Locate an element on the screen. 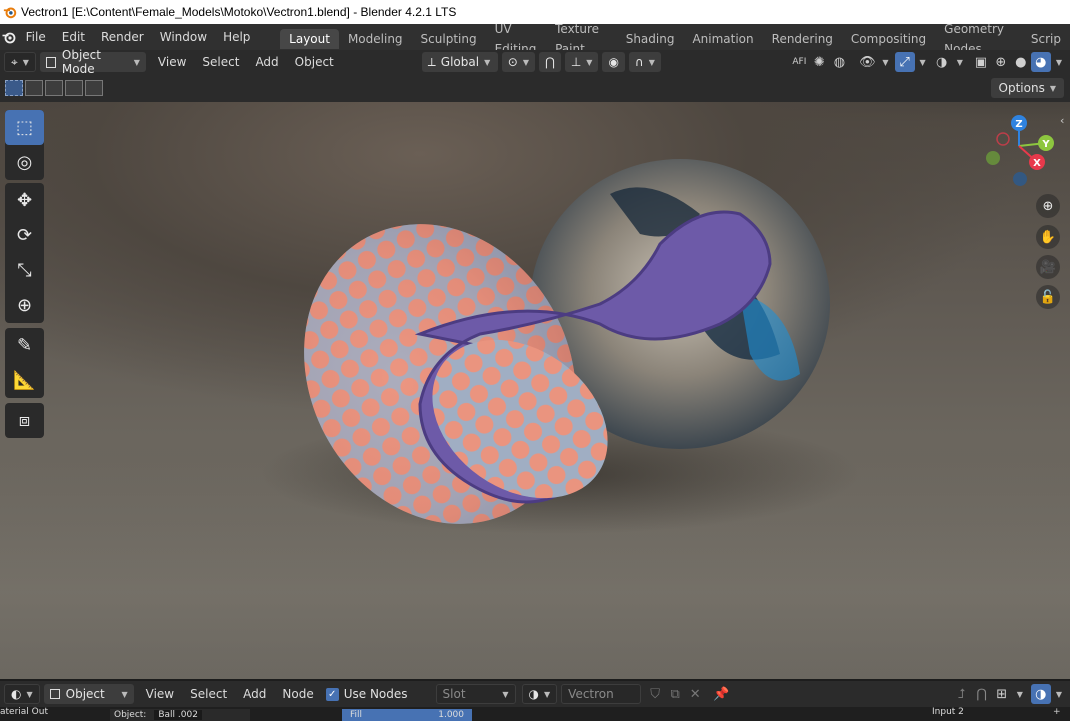 The height and width of the screenshot is (721, 1070). color-wheel-icon: ✺ is located at coordinates (819, 62).